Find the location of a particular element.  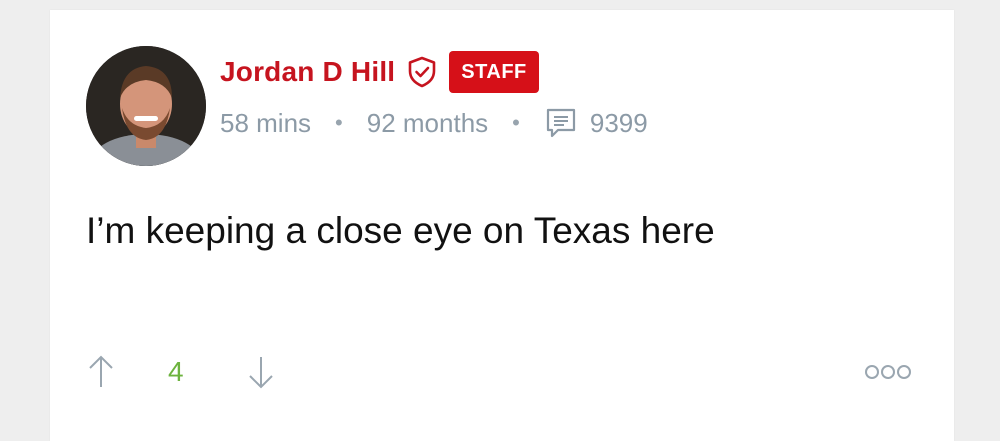

author-row: Jordan D Hill STAFF is located at coordinates (379, 72).